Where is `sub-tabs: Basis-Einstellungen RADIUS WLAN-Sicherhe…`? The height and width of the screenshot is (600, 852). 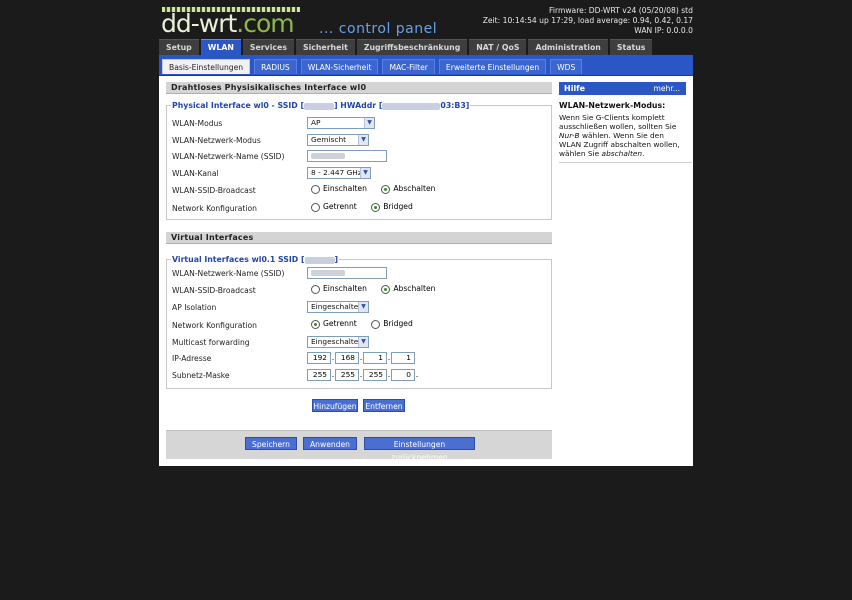 sub-tabs: Basis-Einstellungen RADIUS WLAN-Sicherhe… is located at coordinates (372, 66).